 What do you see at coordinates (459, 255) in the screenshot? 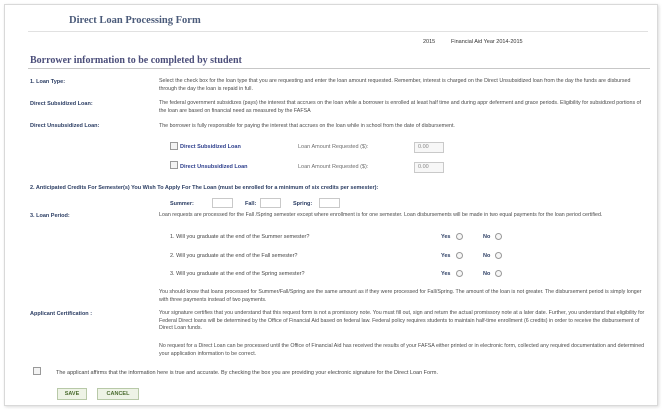
I see `fall-yes-radio` at bounding box center [459, 255].